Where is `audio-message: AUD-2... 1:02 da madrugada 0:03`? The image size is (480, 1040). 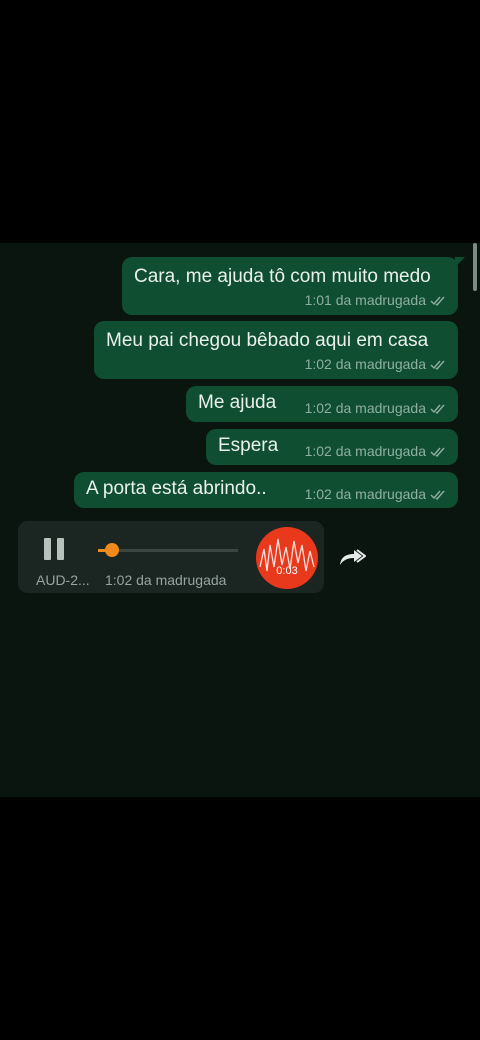 audio-message: AUD-2... 1:02 da madrugada 0:03 is located at coordinates (171, 557).